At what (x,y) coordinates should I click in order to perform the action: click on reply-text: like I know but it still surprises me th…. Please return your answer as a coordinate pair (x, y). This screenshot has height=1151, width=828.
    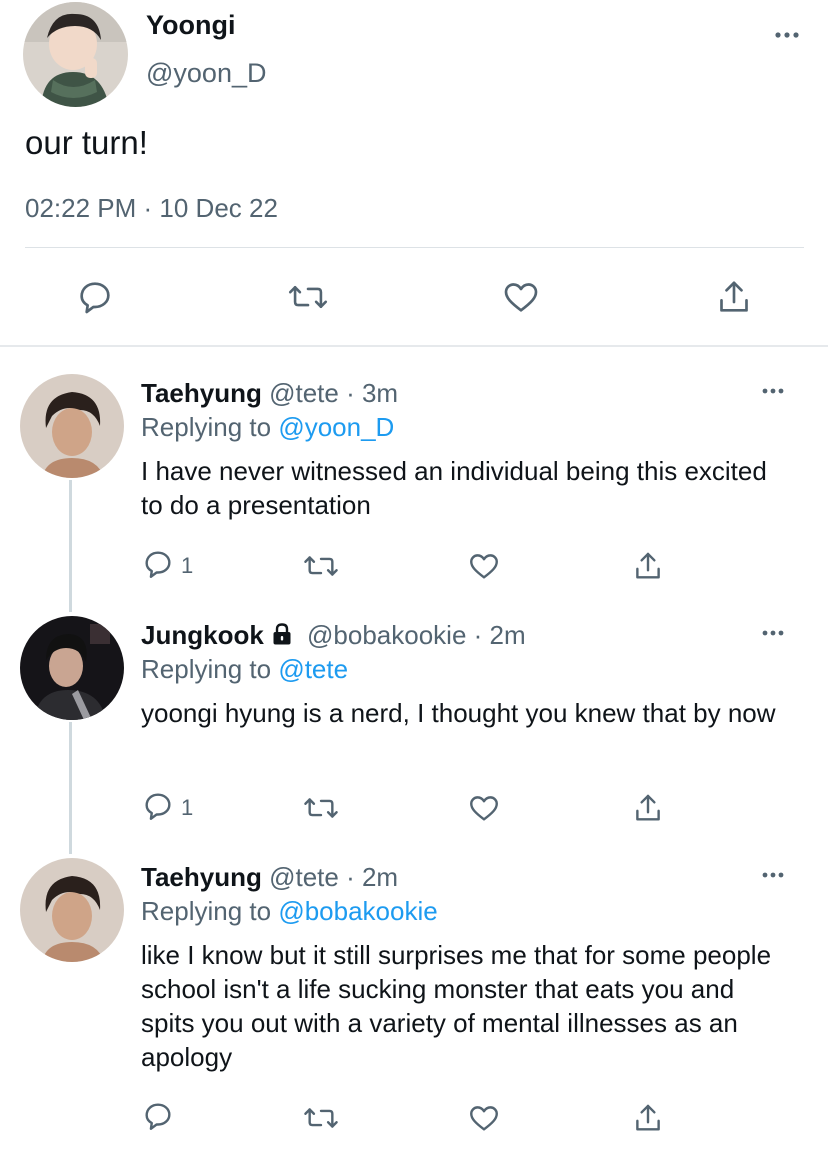
    Looking at the image, I should click on (456, 1006).